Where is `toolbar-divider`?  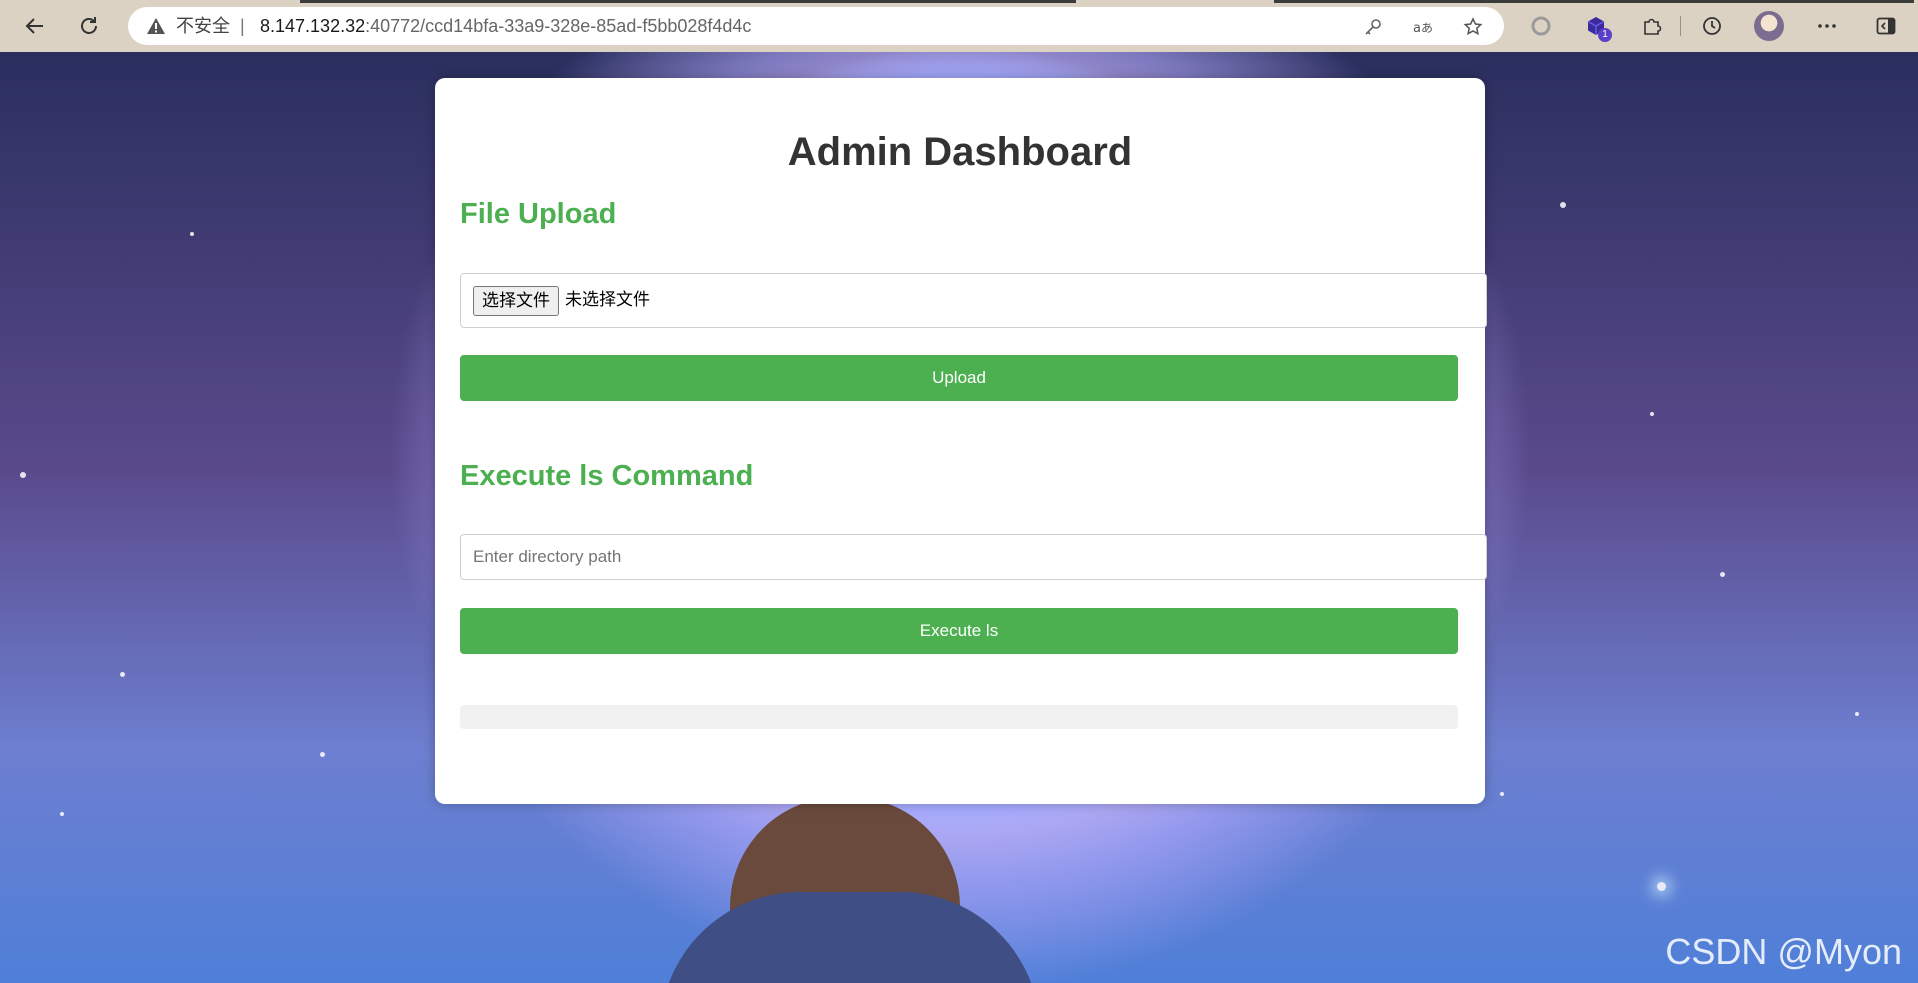
toolbar-divider is located at coordinates (1680, 26).